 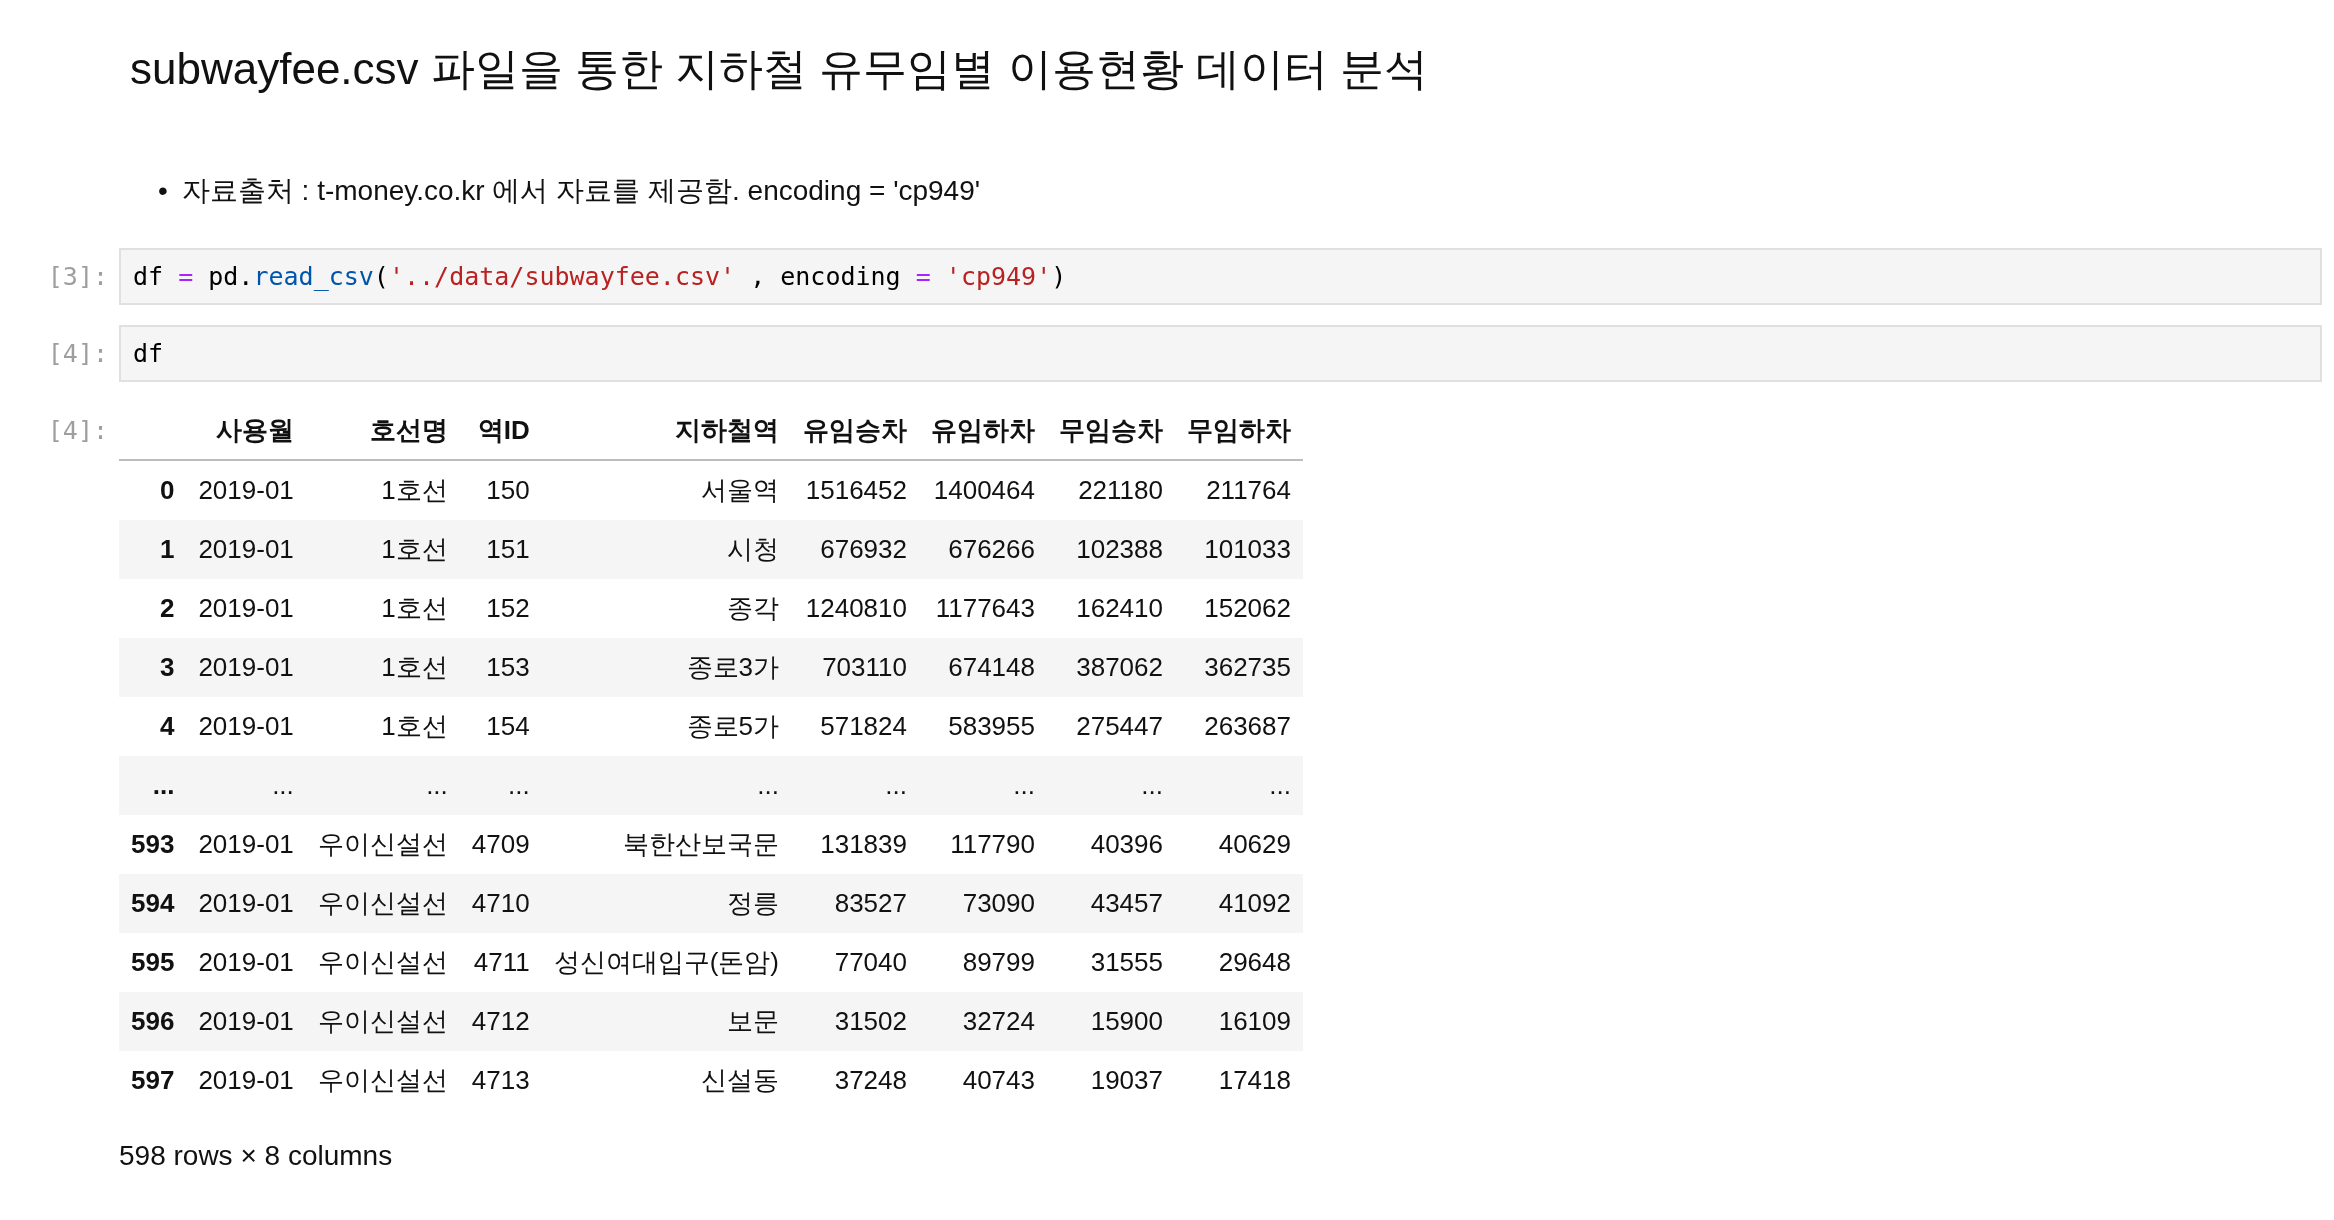 I want to click on table-cell: 162410, so click(x=1111, y=609).